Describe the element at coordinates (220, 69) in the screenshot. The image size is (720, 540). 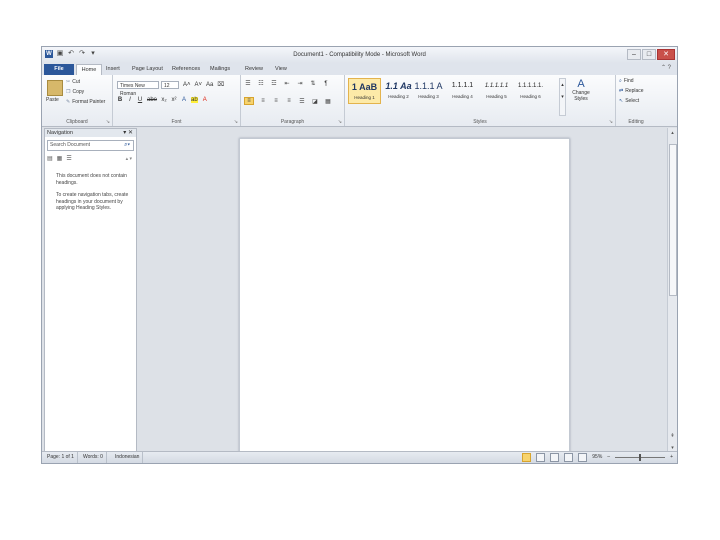
I see `tab-mailings: Mailings` at that location.